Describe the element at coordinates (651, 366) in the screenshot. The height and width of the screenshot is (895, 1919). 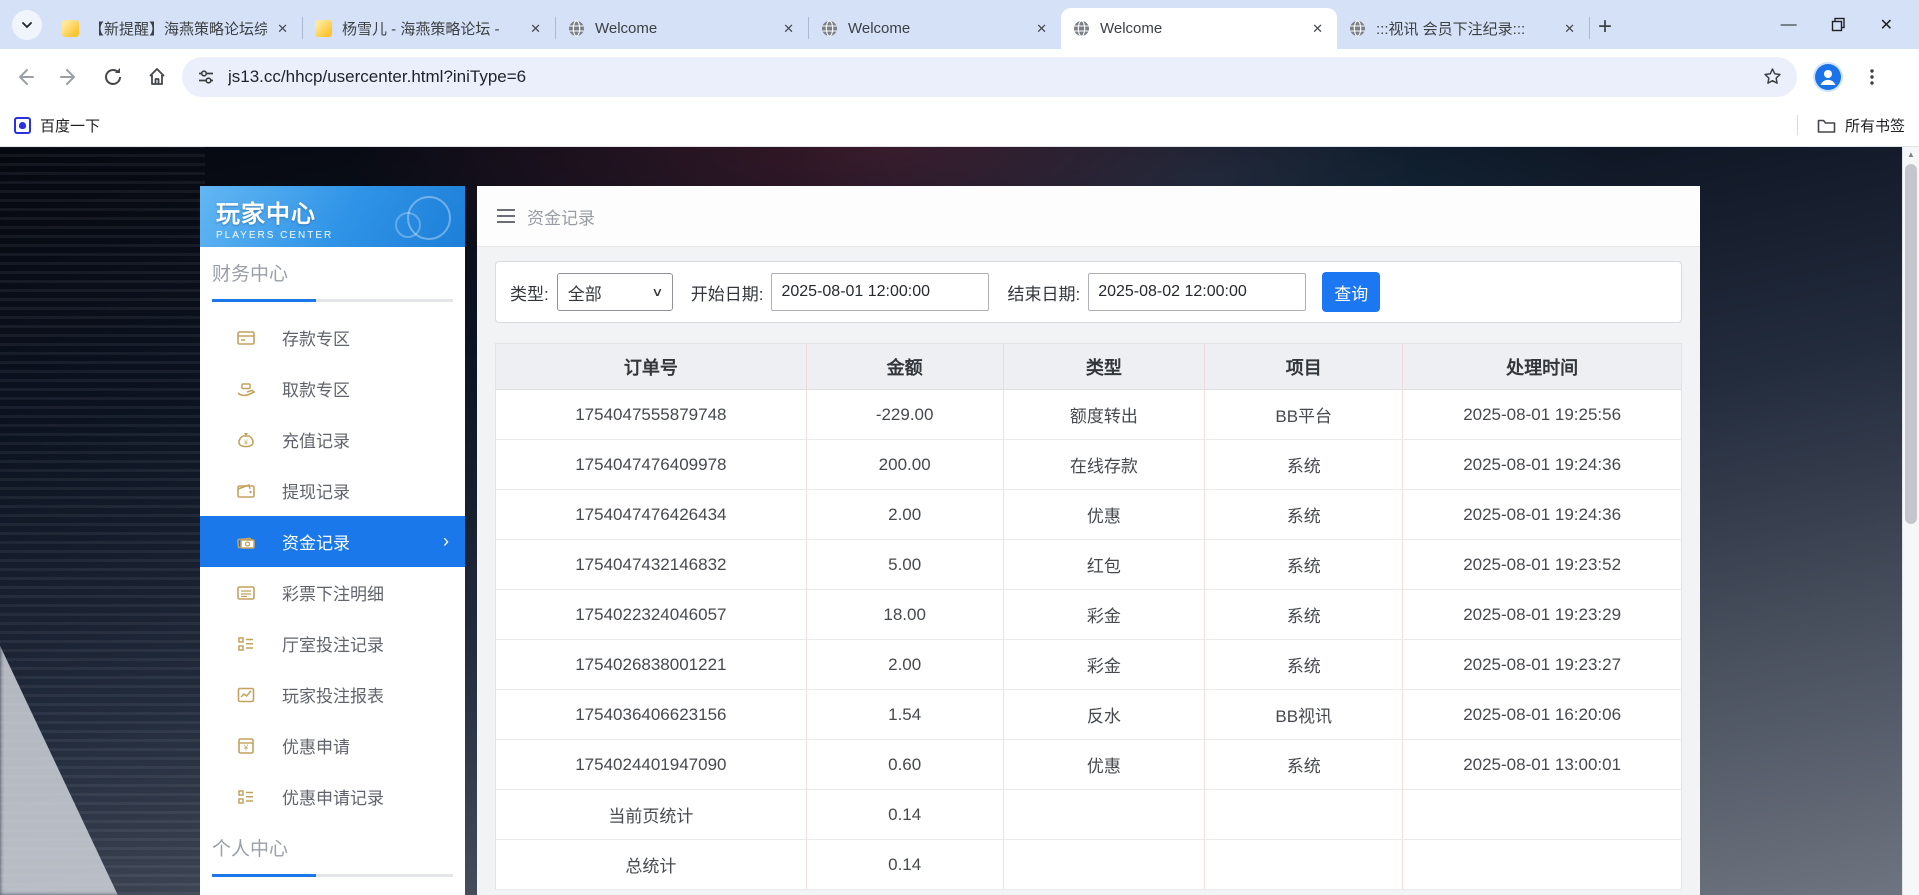
I see `column-header: 订单号` at that location.